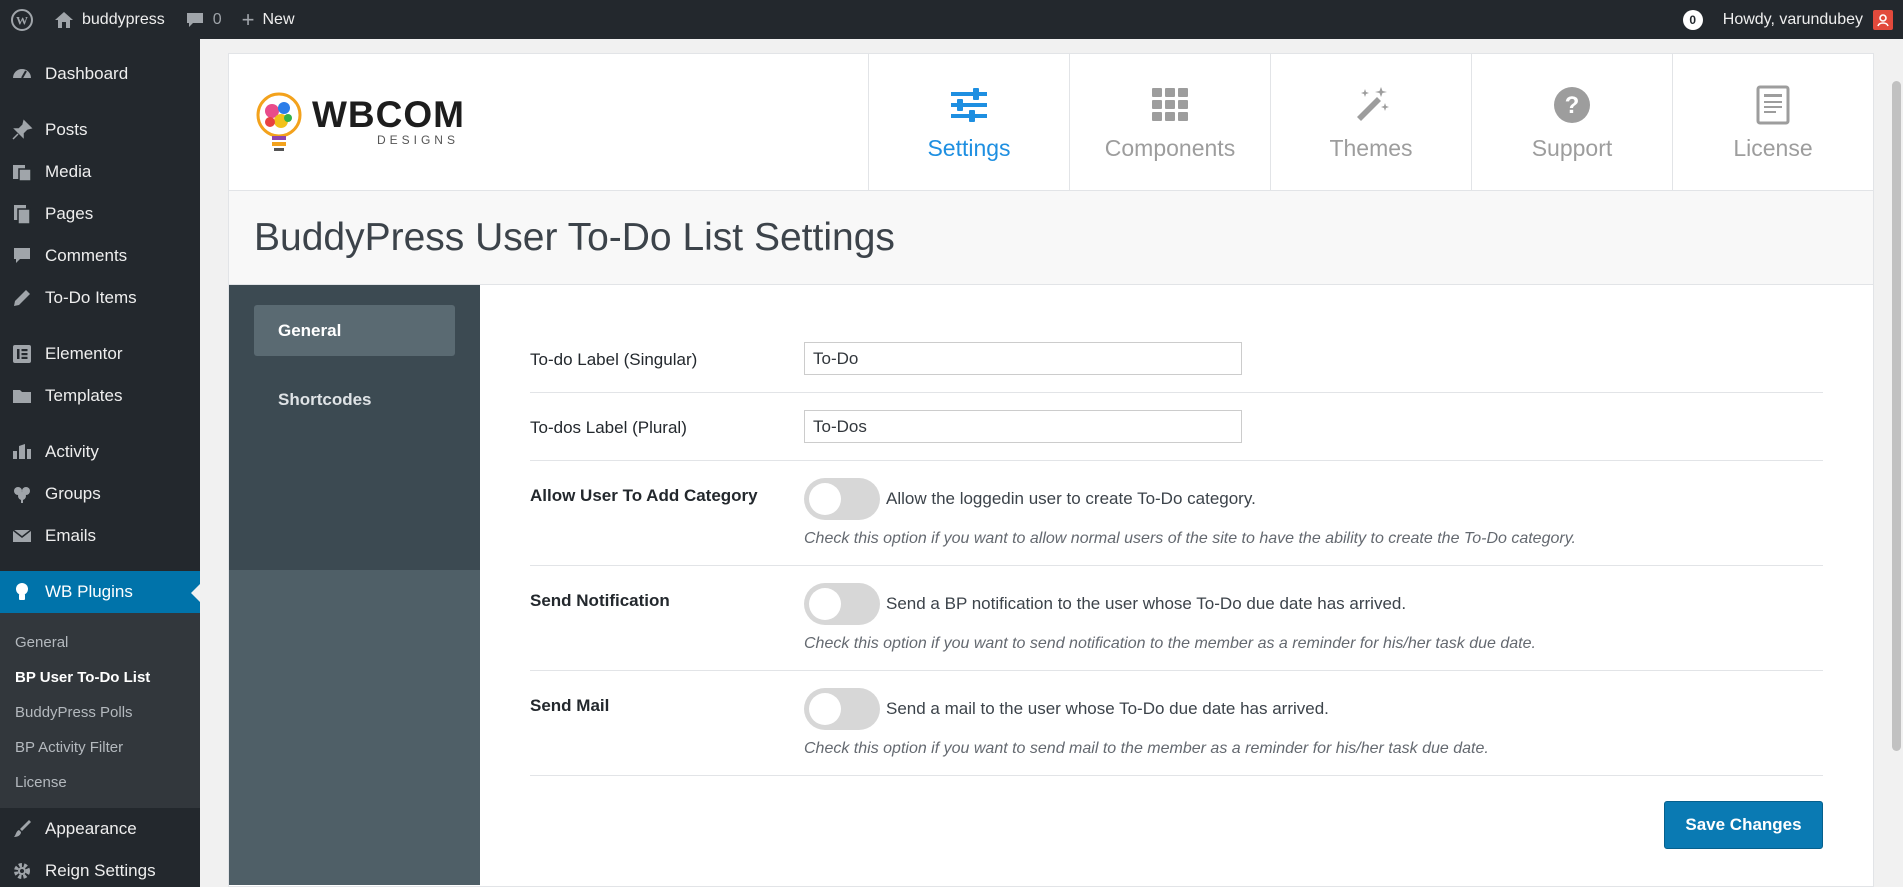 This screenshot has height=887, width=1903. I want to click on sidebar-item-elementor: Elementor, so click(100, 354).